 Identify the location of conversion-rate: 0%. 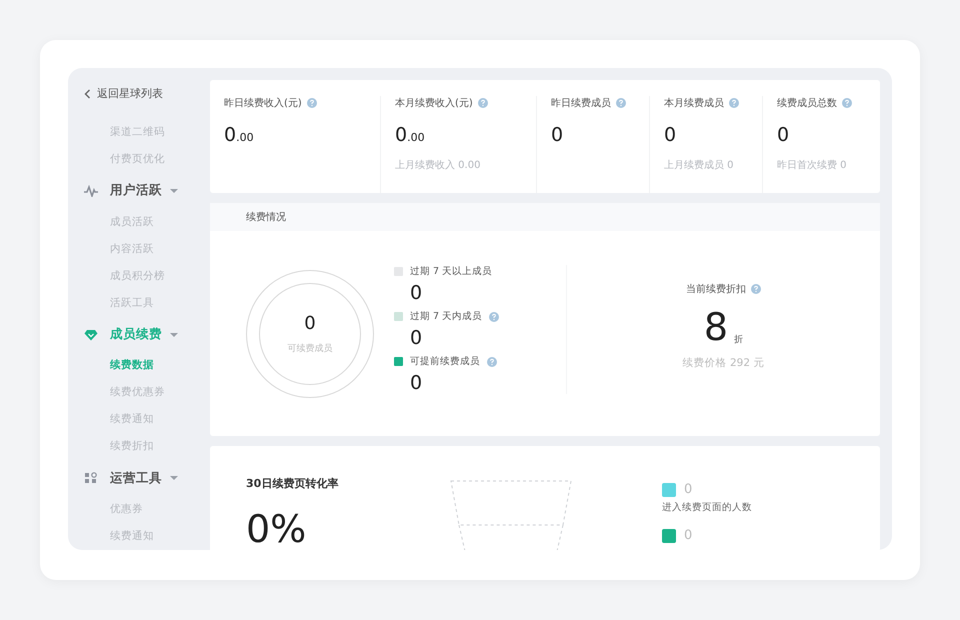
(277, 528).